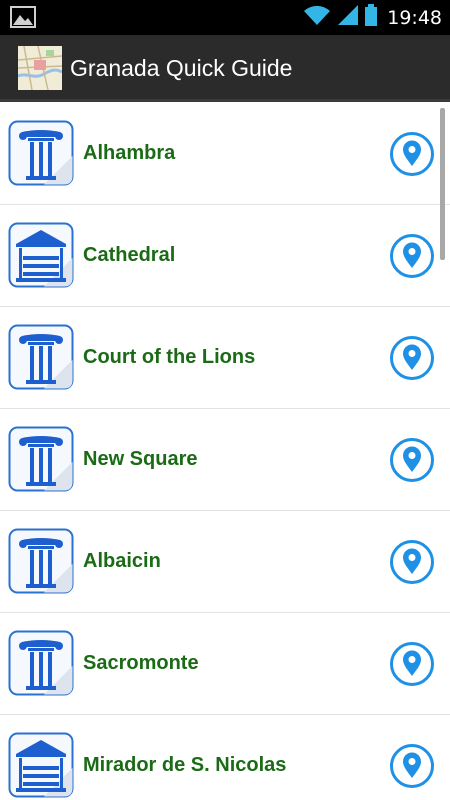 Image resolution: width=450 pixels, height=800 pixels. What do you see at coordinates (371, 17) in the screenshot?
I see `battery-icon` at bounding box center [371, 17].